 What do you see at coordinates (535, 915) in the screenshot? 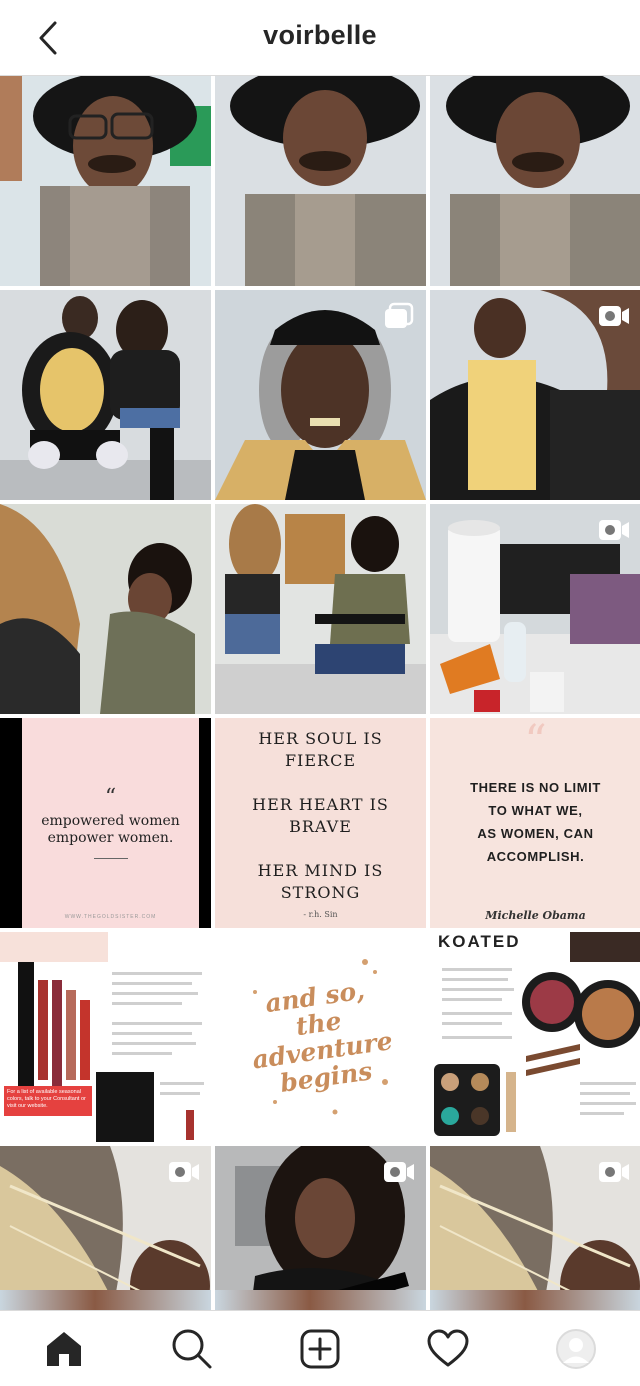
I see `quote-signature: Michelle Obama` at bounding box center [535, 915].